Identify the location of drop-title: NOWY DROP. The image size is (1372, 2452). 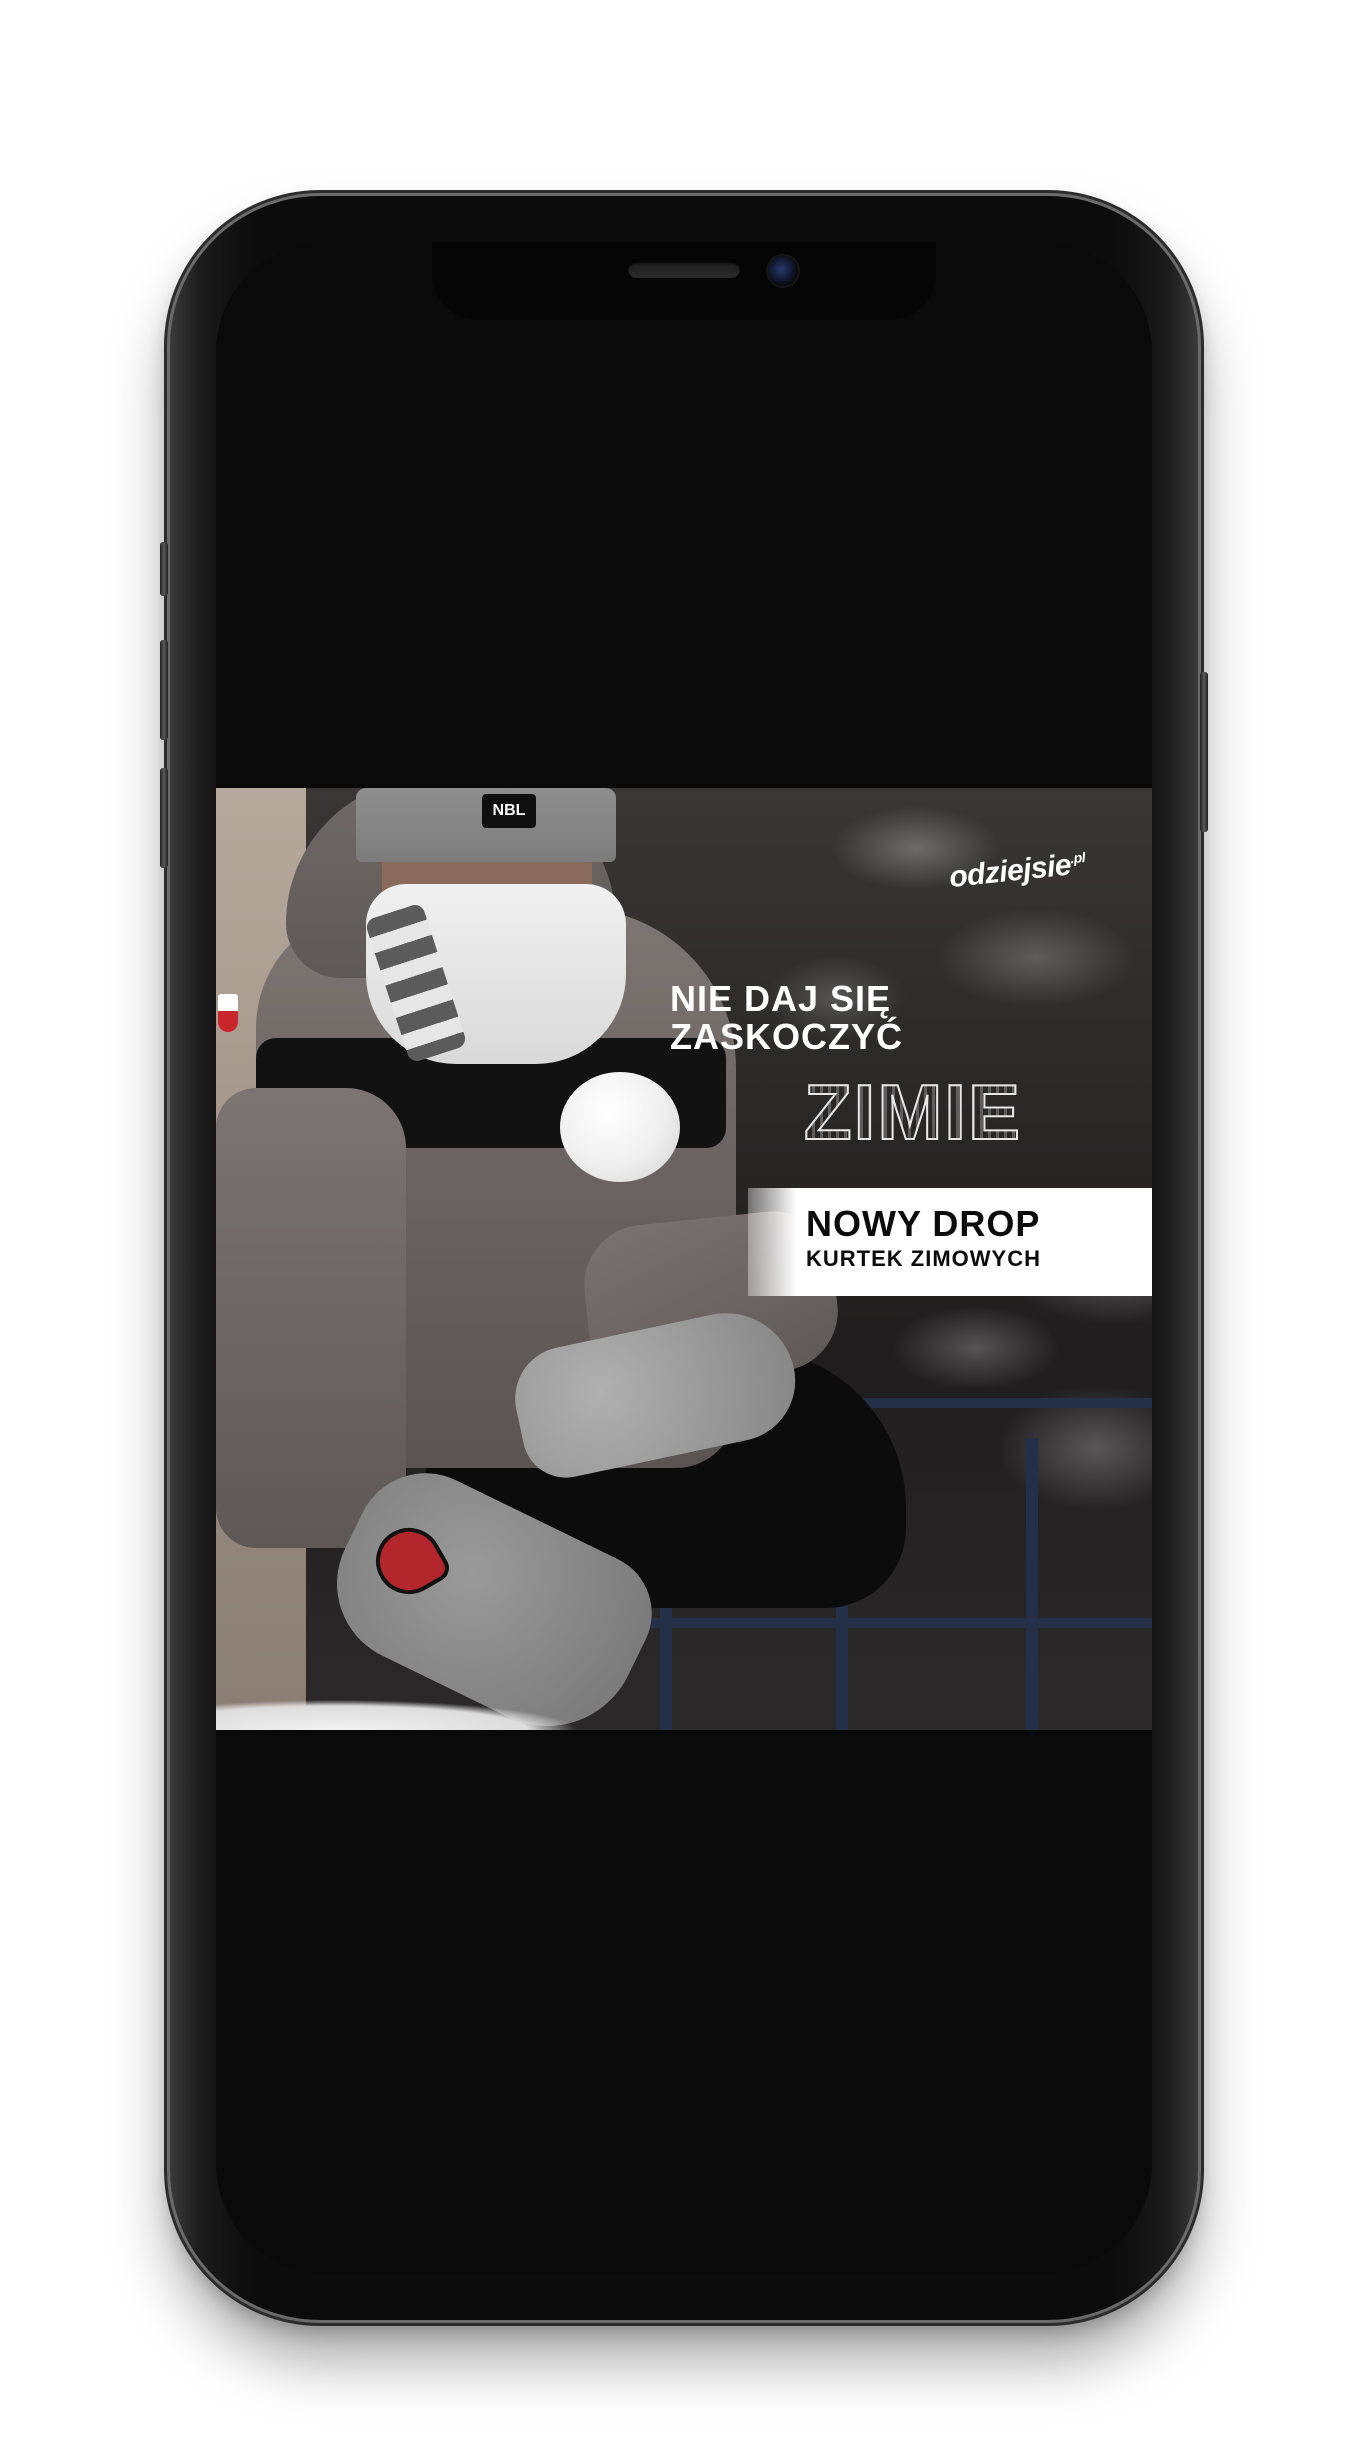
(923, 1223).